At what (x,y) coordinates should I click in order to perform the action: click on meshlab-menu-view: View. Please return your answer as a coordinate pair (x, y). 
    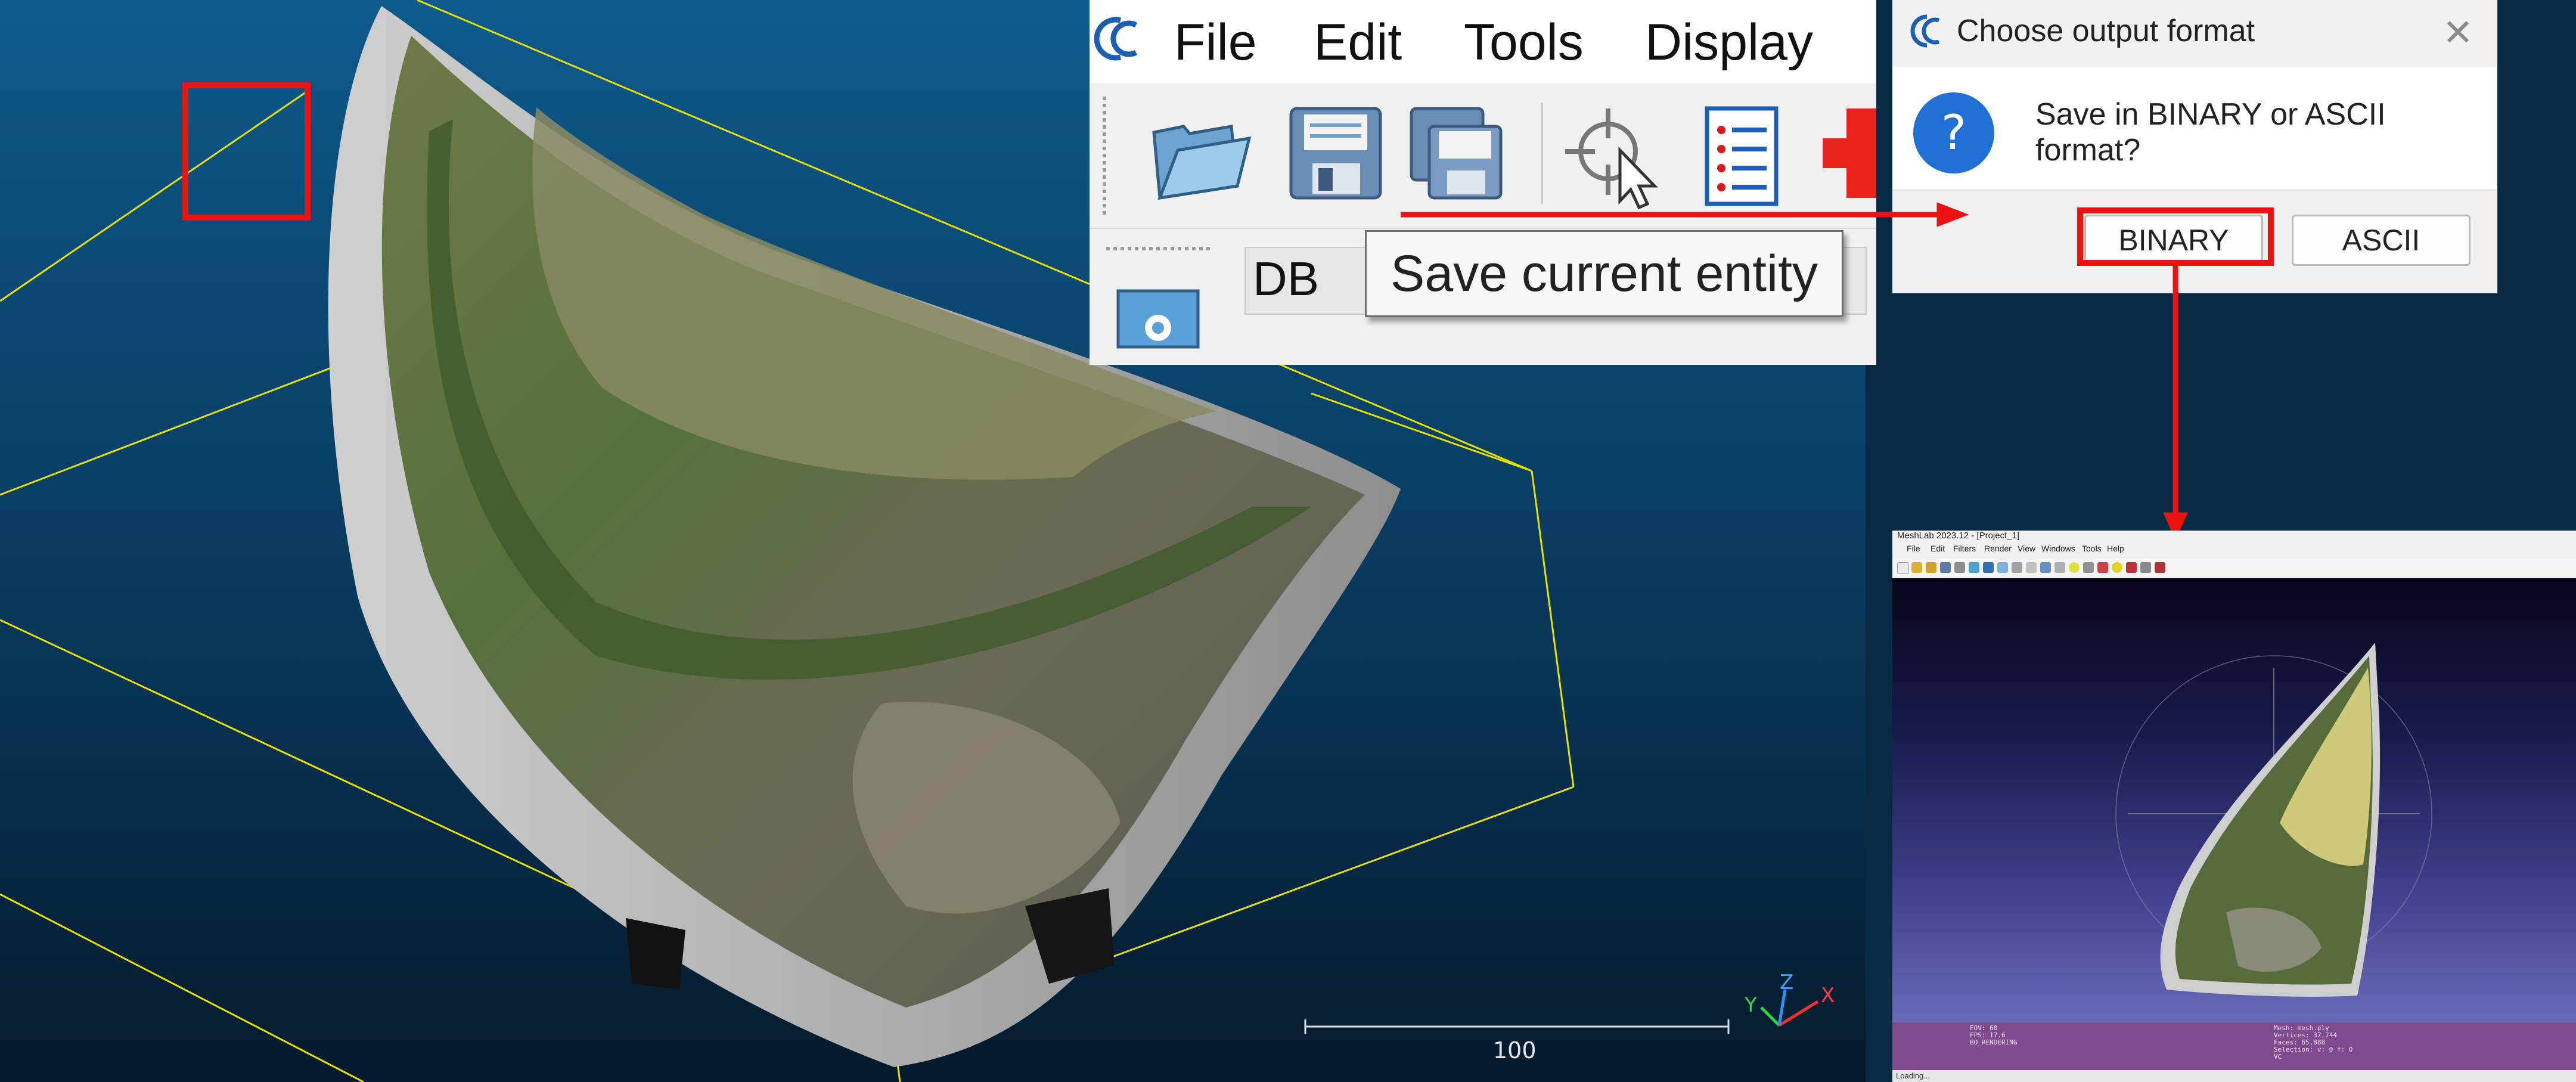
    Looking at the image, I should click on (2026, 548).